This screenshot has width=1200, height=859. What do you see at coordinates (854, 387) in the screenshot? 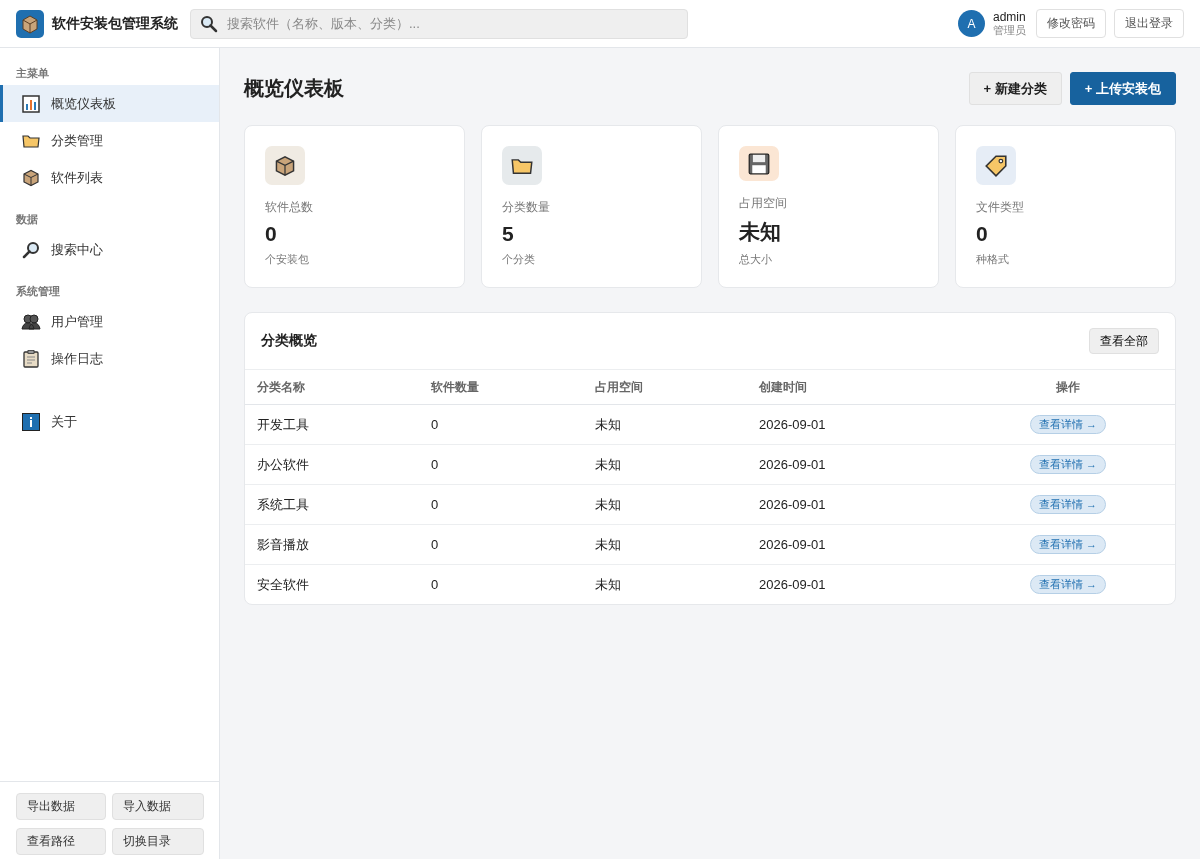
I see `column-header: 创建时间` at bounding box center [854, 387].